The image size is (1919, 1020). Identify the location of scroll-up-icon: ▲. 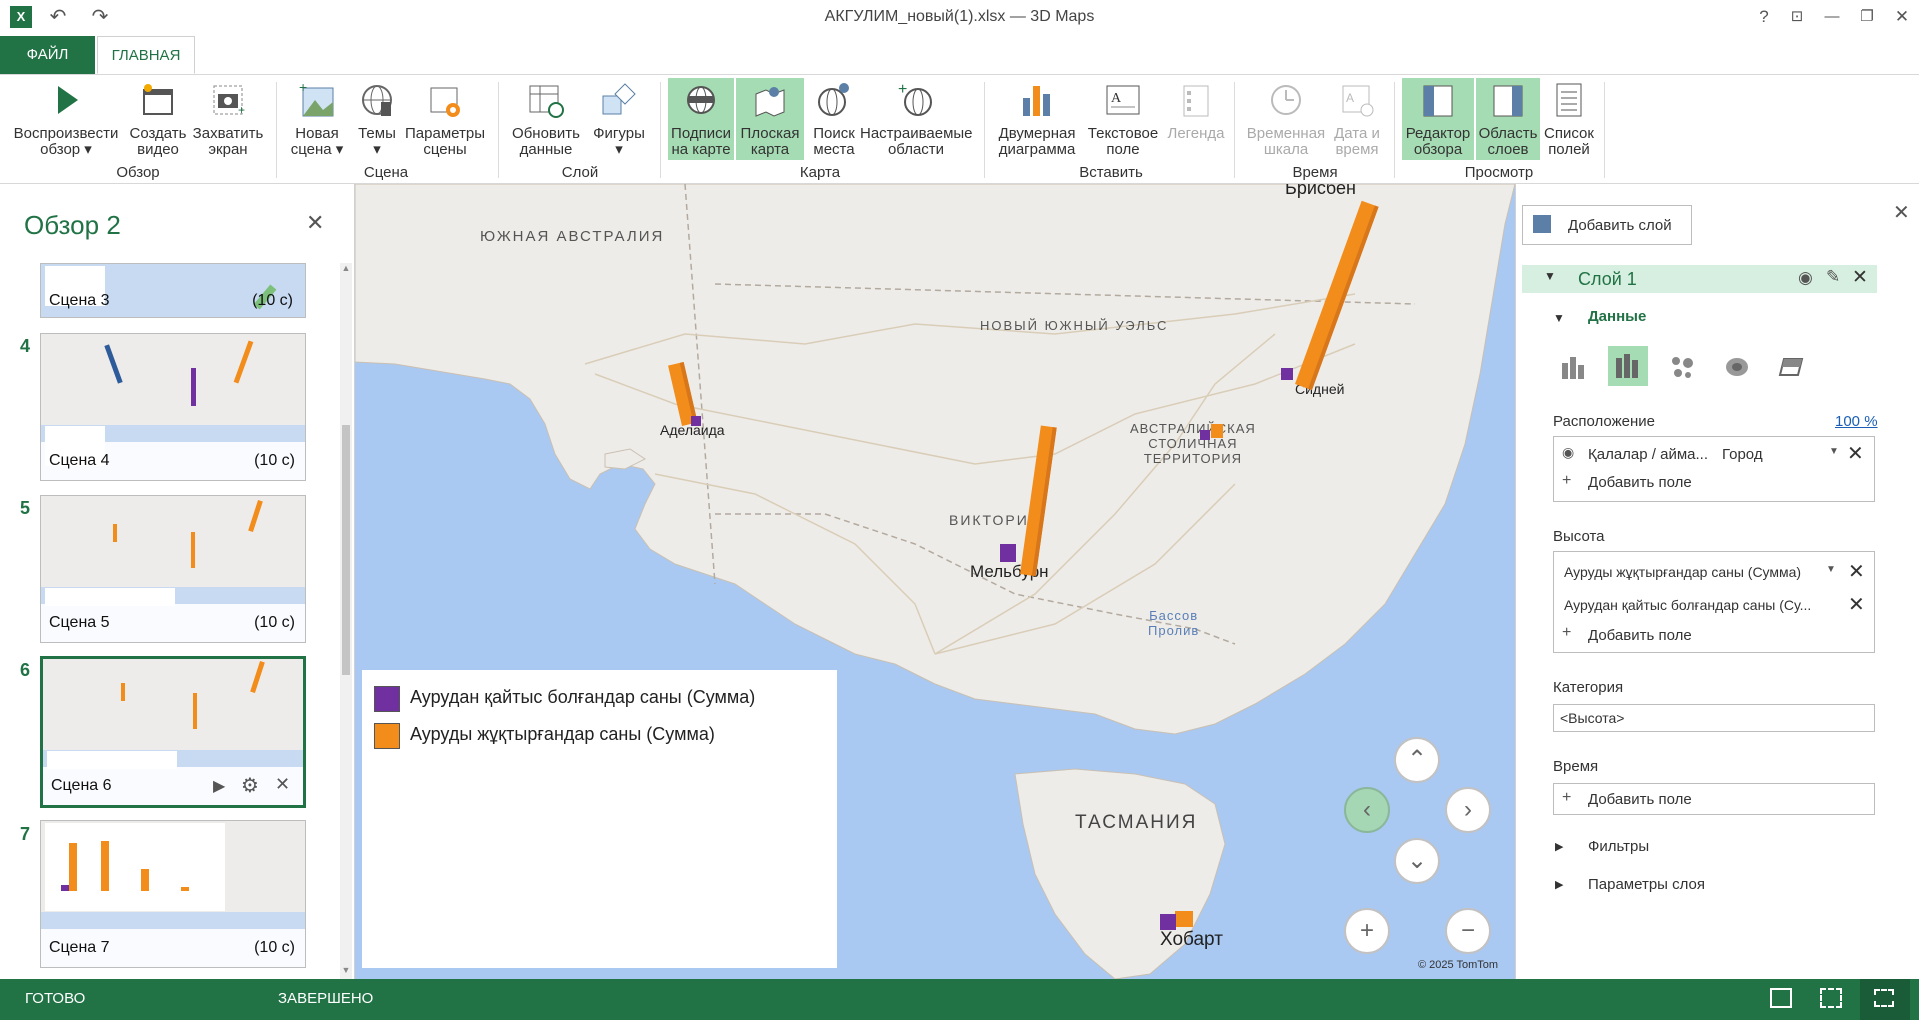
(346, 269).